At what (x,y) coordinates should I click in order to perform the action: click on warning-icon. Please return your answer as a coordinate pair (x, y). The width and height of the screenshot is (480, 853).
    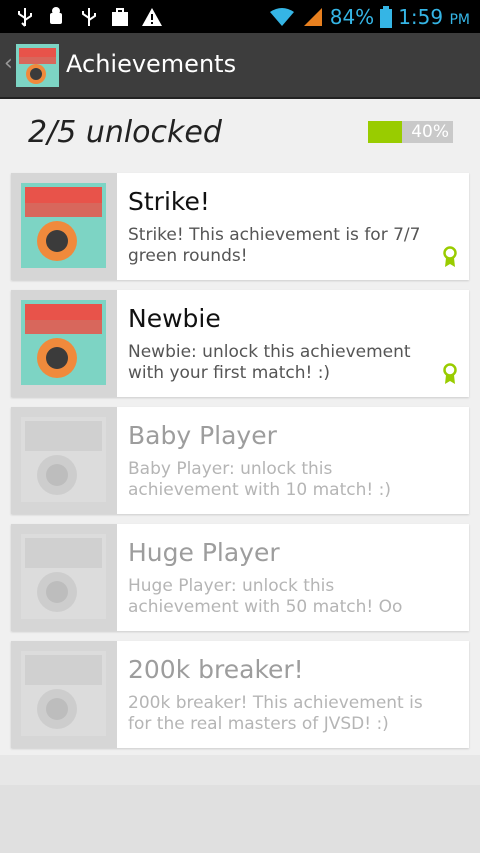
    Looking at the image, I should click on (152, 17).